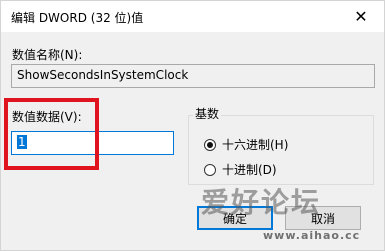  I want to click on dialog-title: 编辑 DWORD (32 位)值, so click(77, 18).